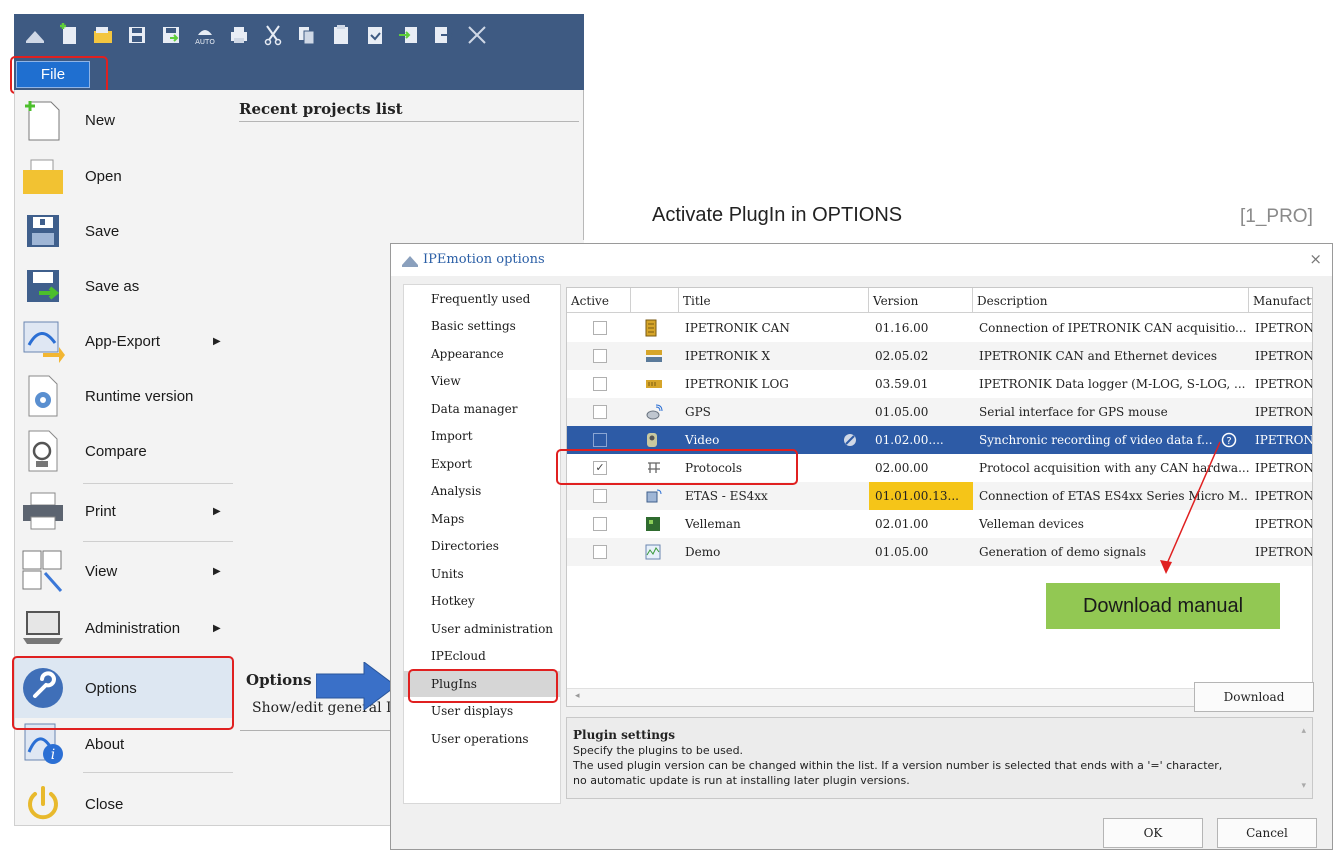 This screenshot has height=851, width=1339. Describe the element at coordinates (124, 176) in the screenshot. I see `menu-item-open: Open` at that location.